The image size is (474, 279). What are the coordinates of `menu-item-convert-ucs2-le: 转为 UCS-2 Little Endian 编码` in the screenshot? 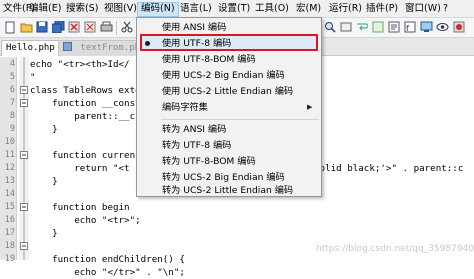 It's located at (229, 190).